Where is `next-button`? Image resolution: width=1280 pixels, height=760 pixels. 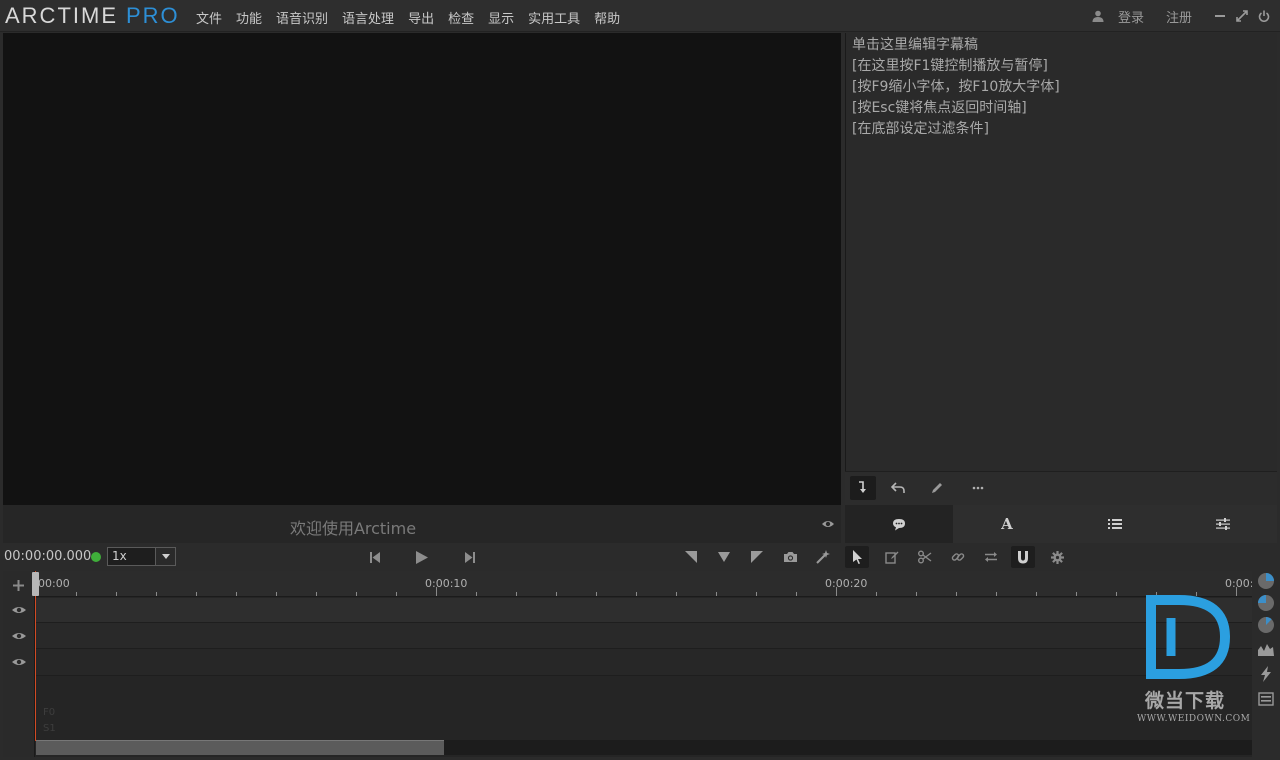
next-button is located at coordinates (470, 557).